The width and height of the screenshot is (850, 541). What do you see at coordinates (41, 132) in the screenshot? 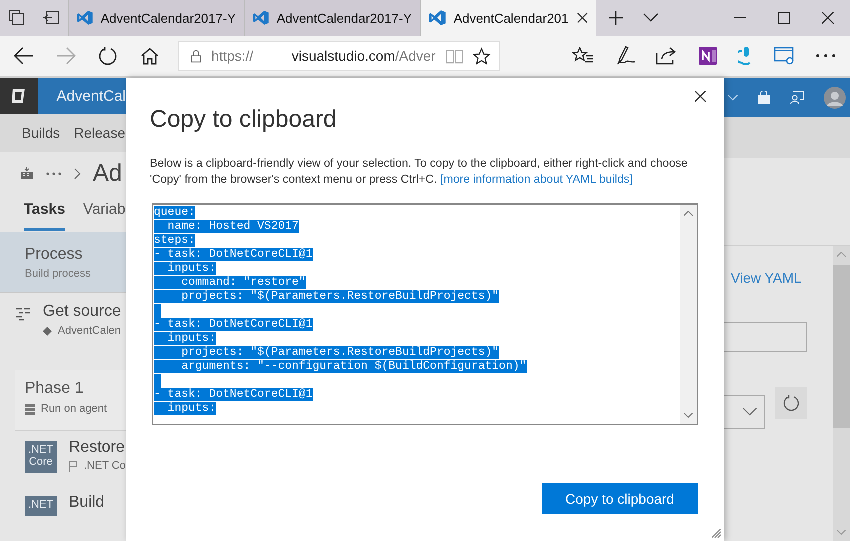
I see `nav-link: Builds` at bounding box center [41, 132].